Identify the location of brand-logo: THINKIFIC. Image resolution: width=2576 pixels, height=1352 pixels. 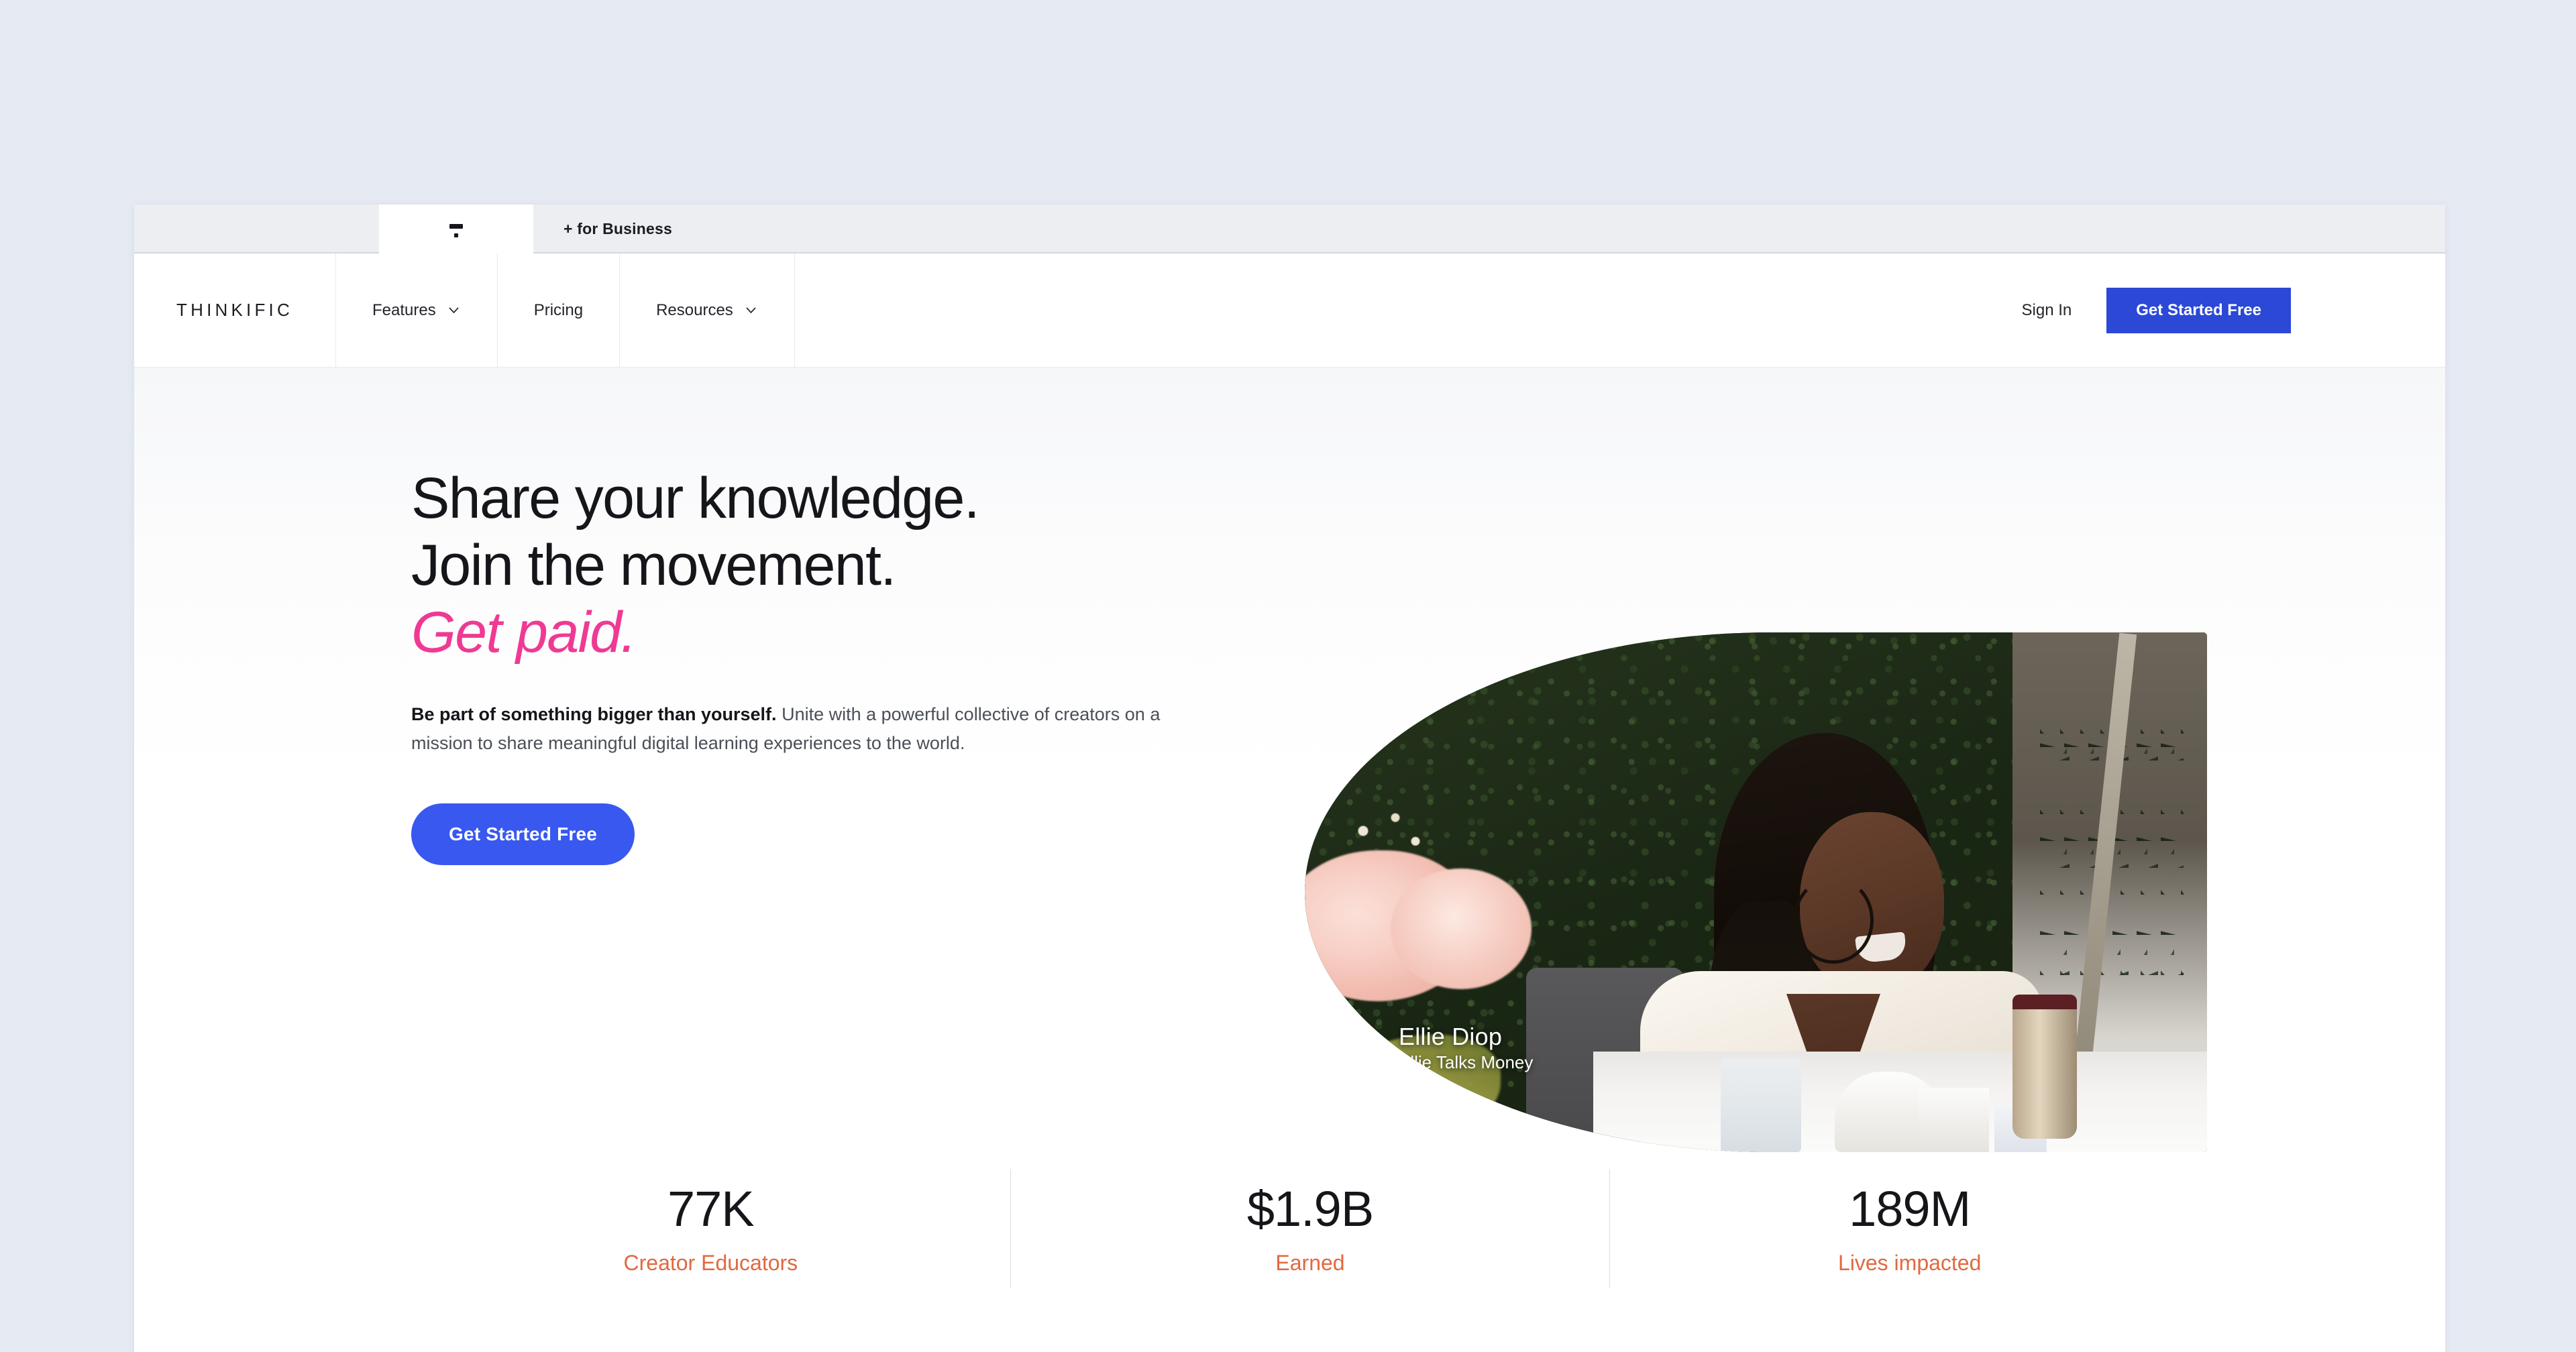
(234, 310).